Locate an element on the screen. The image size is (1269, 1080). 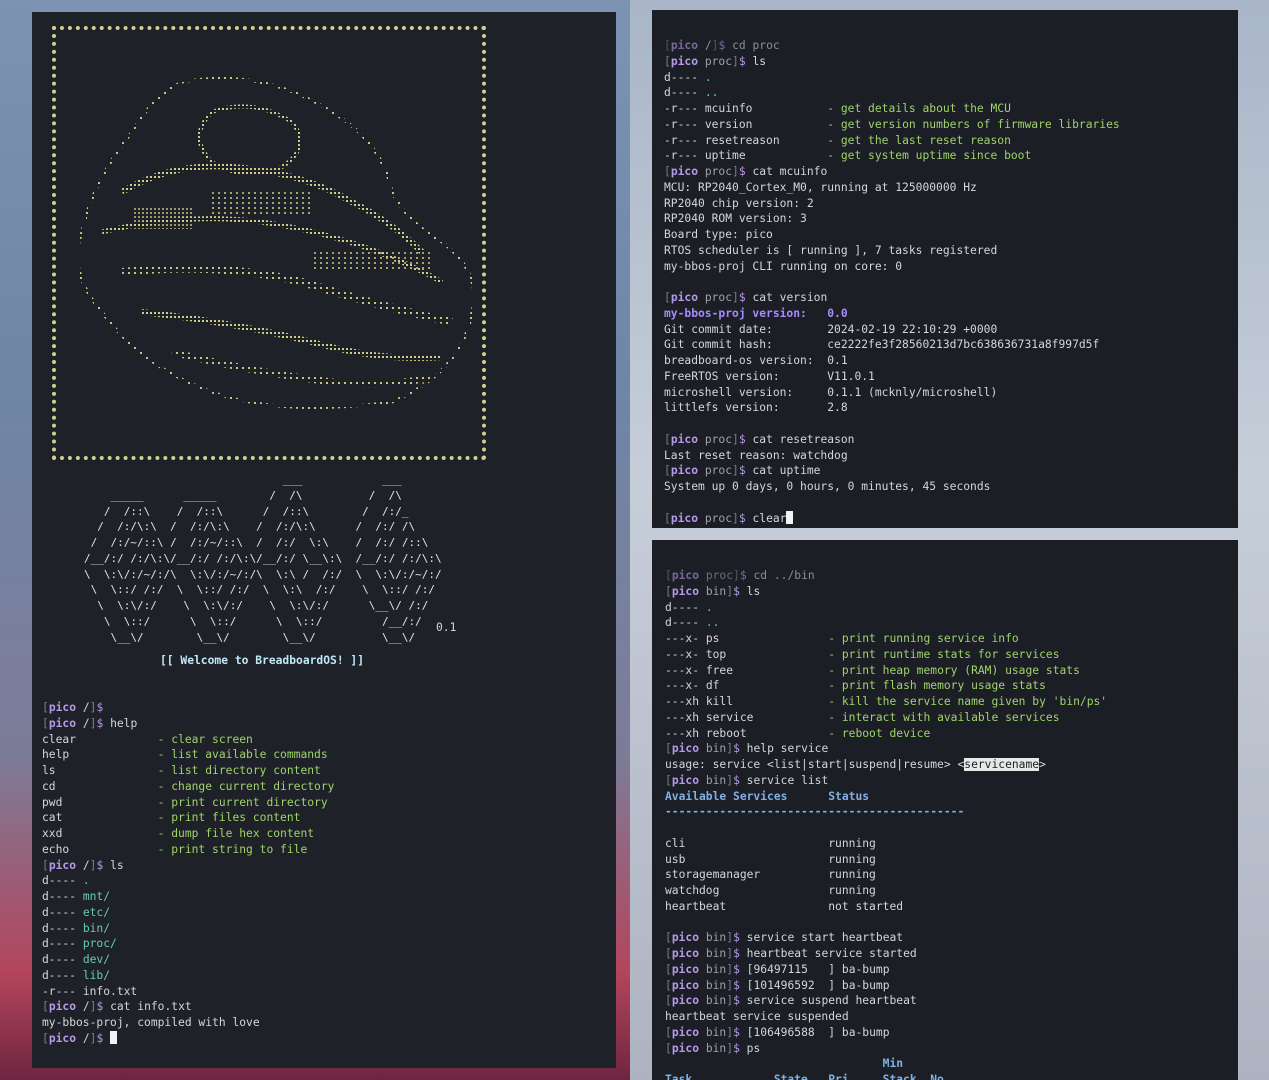
service-status: not started is located at coordinates (866, 906).